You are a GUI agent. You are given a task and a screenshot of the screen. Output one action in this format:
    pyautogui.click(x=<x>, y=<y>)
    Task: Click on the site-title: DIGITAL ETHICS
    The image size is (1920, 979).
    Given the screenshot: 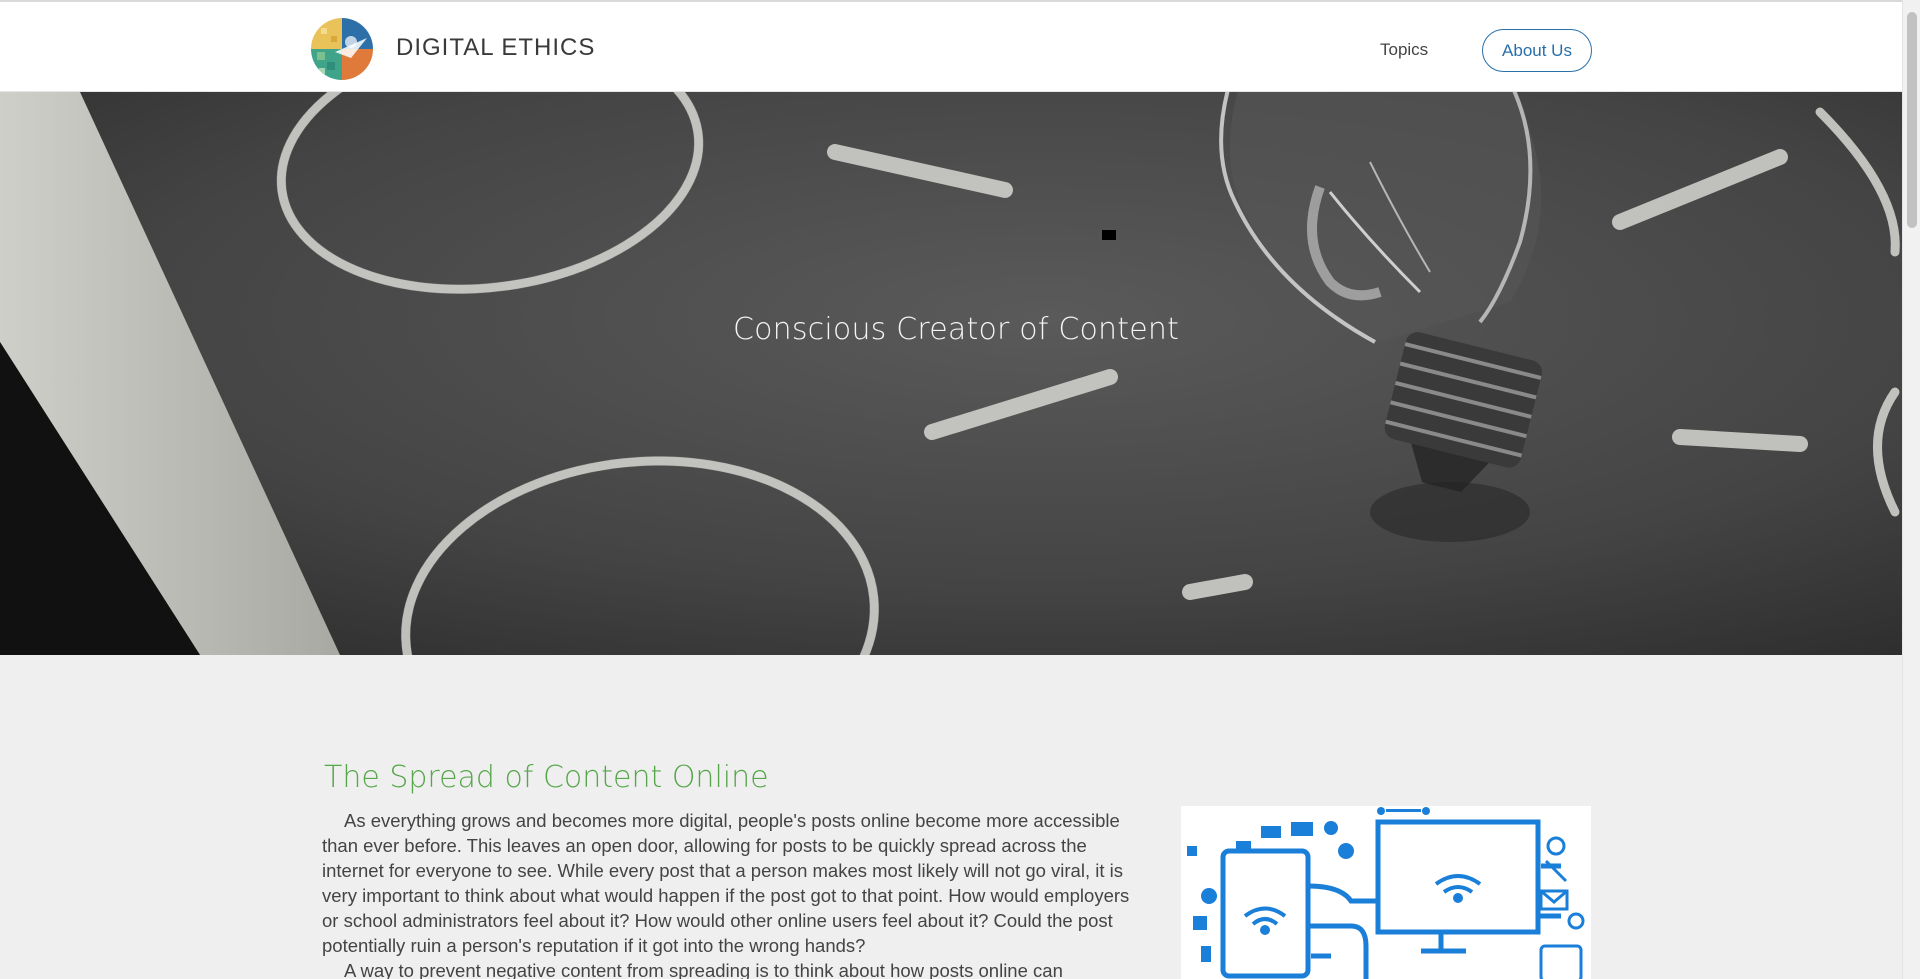 What is the action you would take?
    pyautogui.click(x=495, y=48)
    